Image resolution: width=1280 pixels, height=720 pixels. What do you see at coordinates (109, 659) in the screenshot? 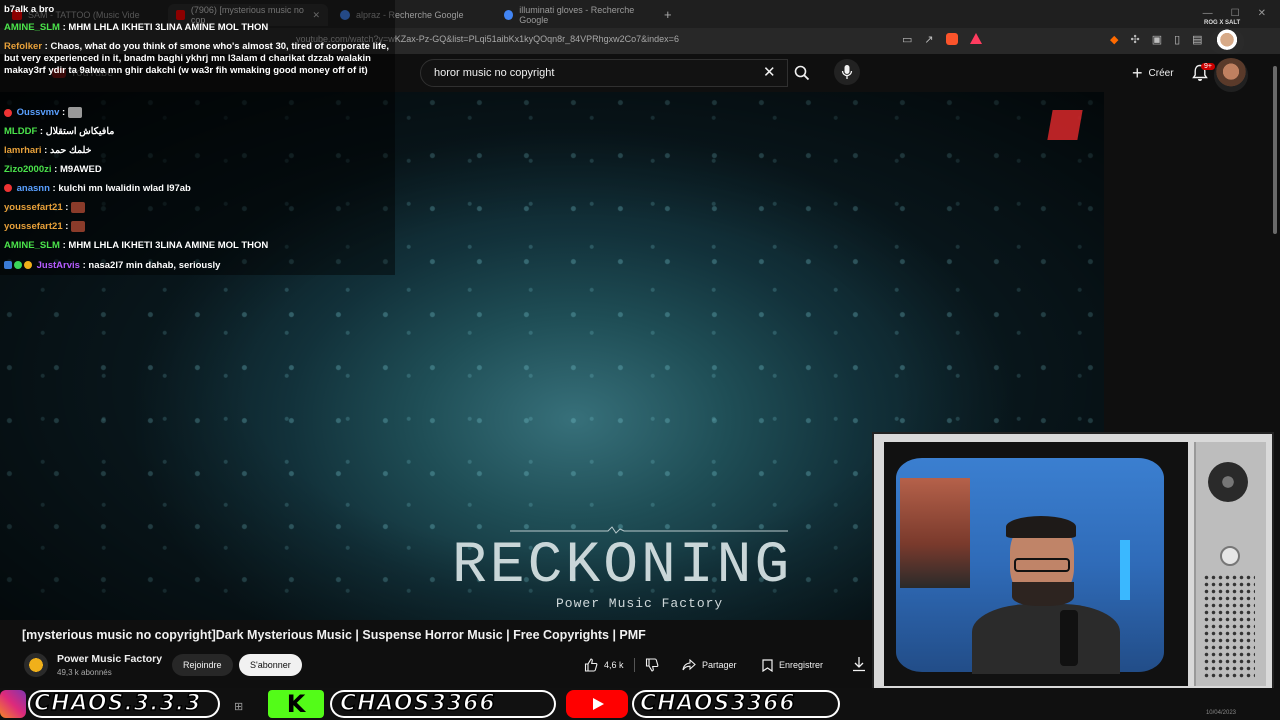
I see `channel-name: Power Music Factory` at bounding box center [109, 659].